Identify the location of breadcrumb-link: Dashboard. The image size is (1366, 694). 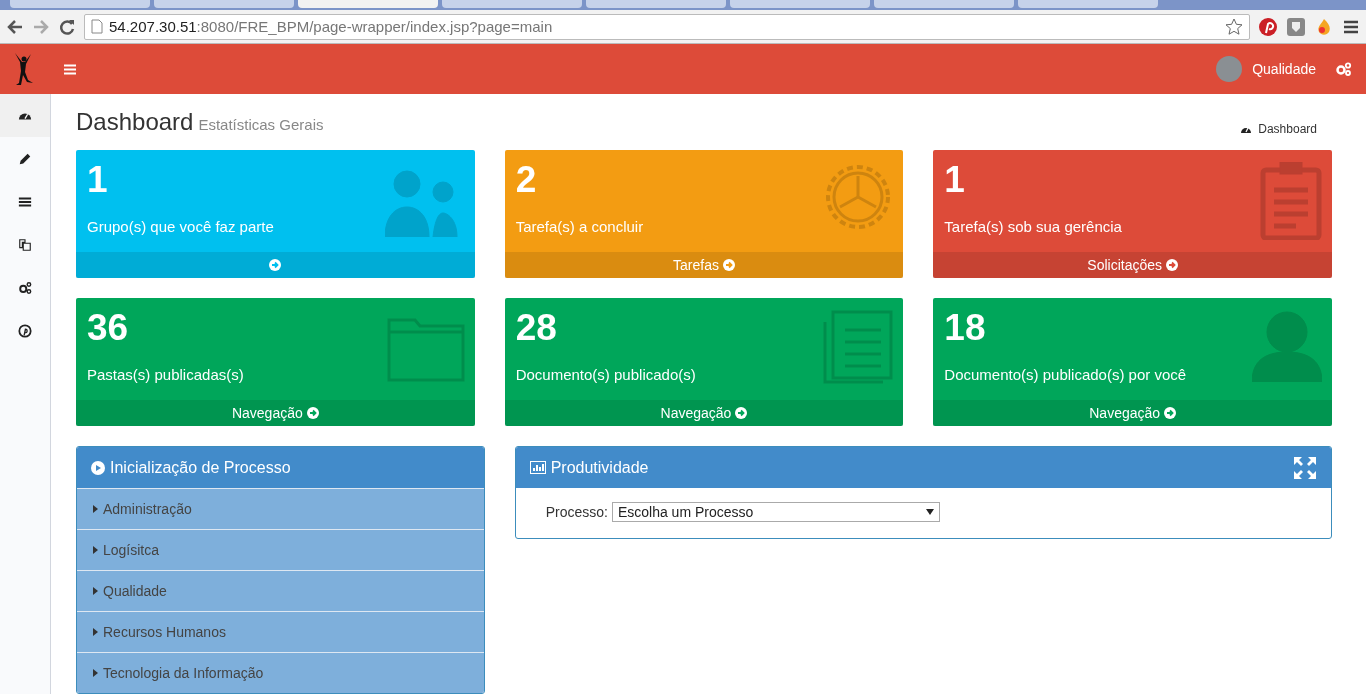
(1286, 129).